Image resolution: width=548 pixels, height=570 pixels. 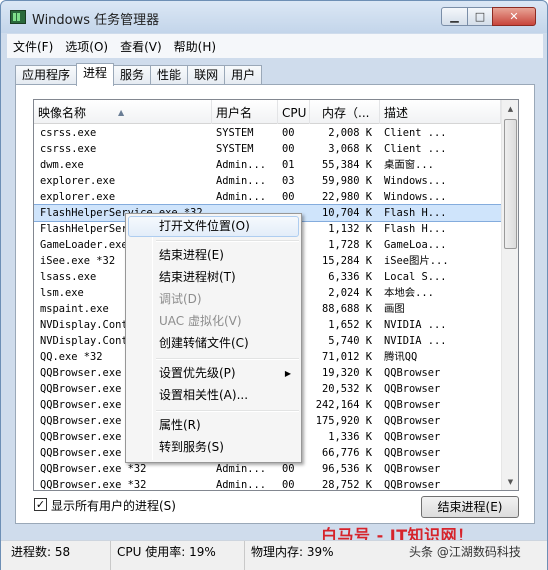 What do you see at coordinates (68, 149) in the screenshot?
I see `process-name: csrss.exe` at bounding box center [68, 149].